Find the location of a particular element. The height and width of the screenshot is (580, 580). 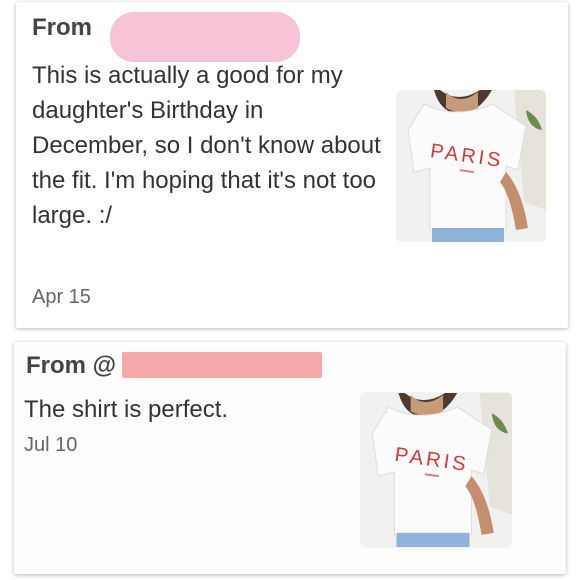

review-text: The shirt is perfect. is located at coordinates (126, 409).